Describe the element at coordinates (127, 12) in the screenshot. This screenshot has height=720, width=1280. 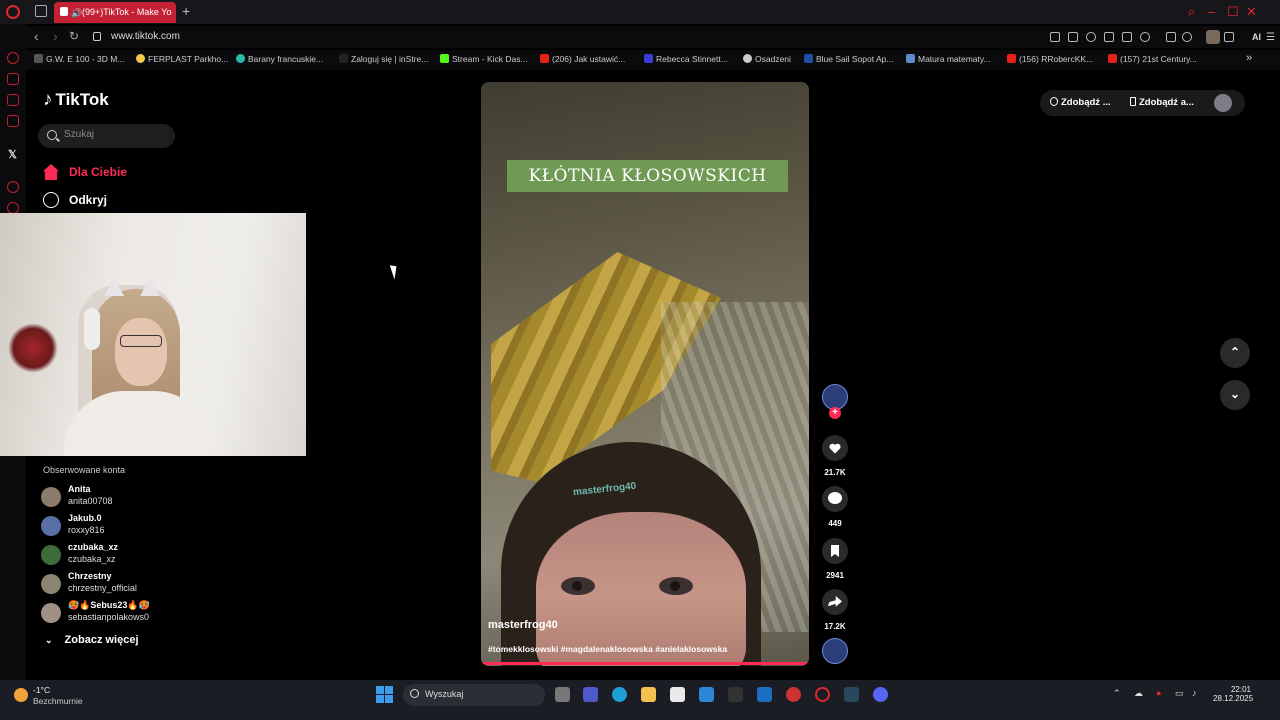
I see `tab-title: (99+)TikTok - Make Yo` at that location.